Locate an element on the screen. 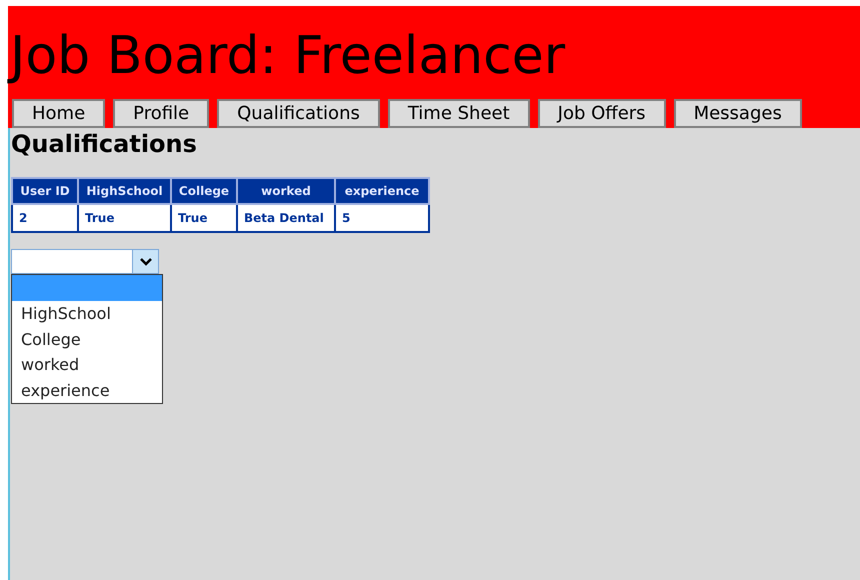 The height and width of the screenshot is (580, 860). column-header: User ID is located at coordinates (45, 191).